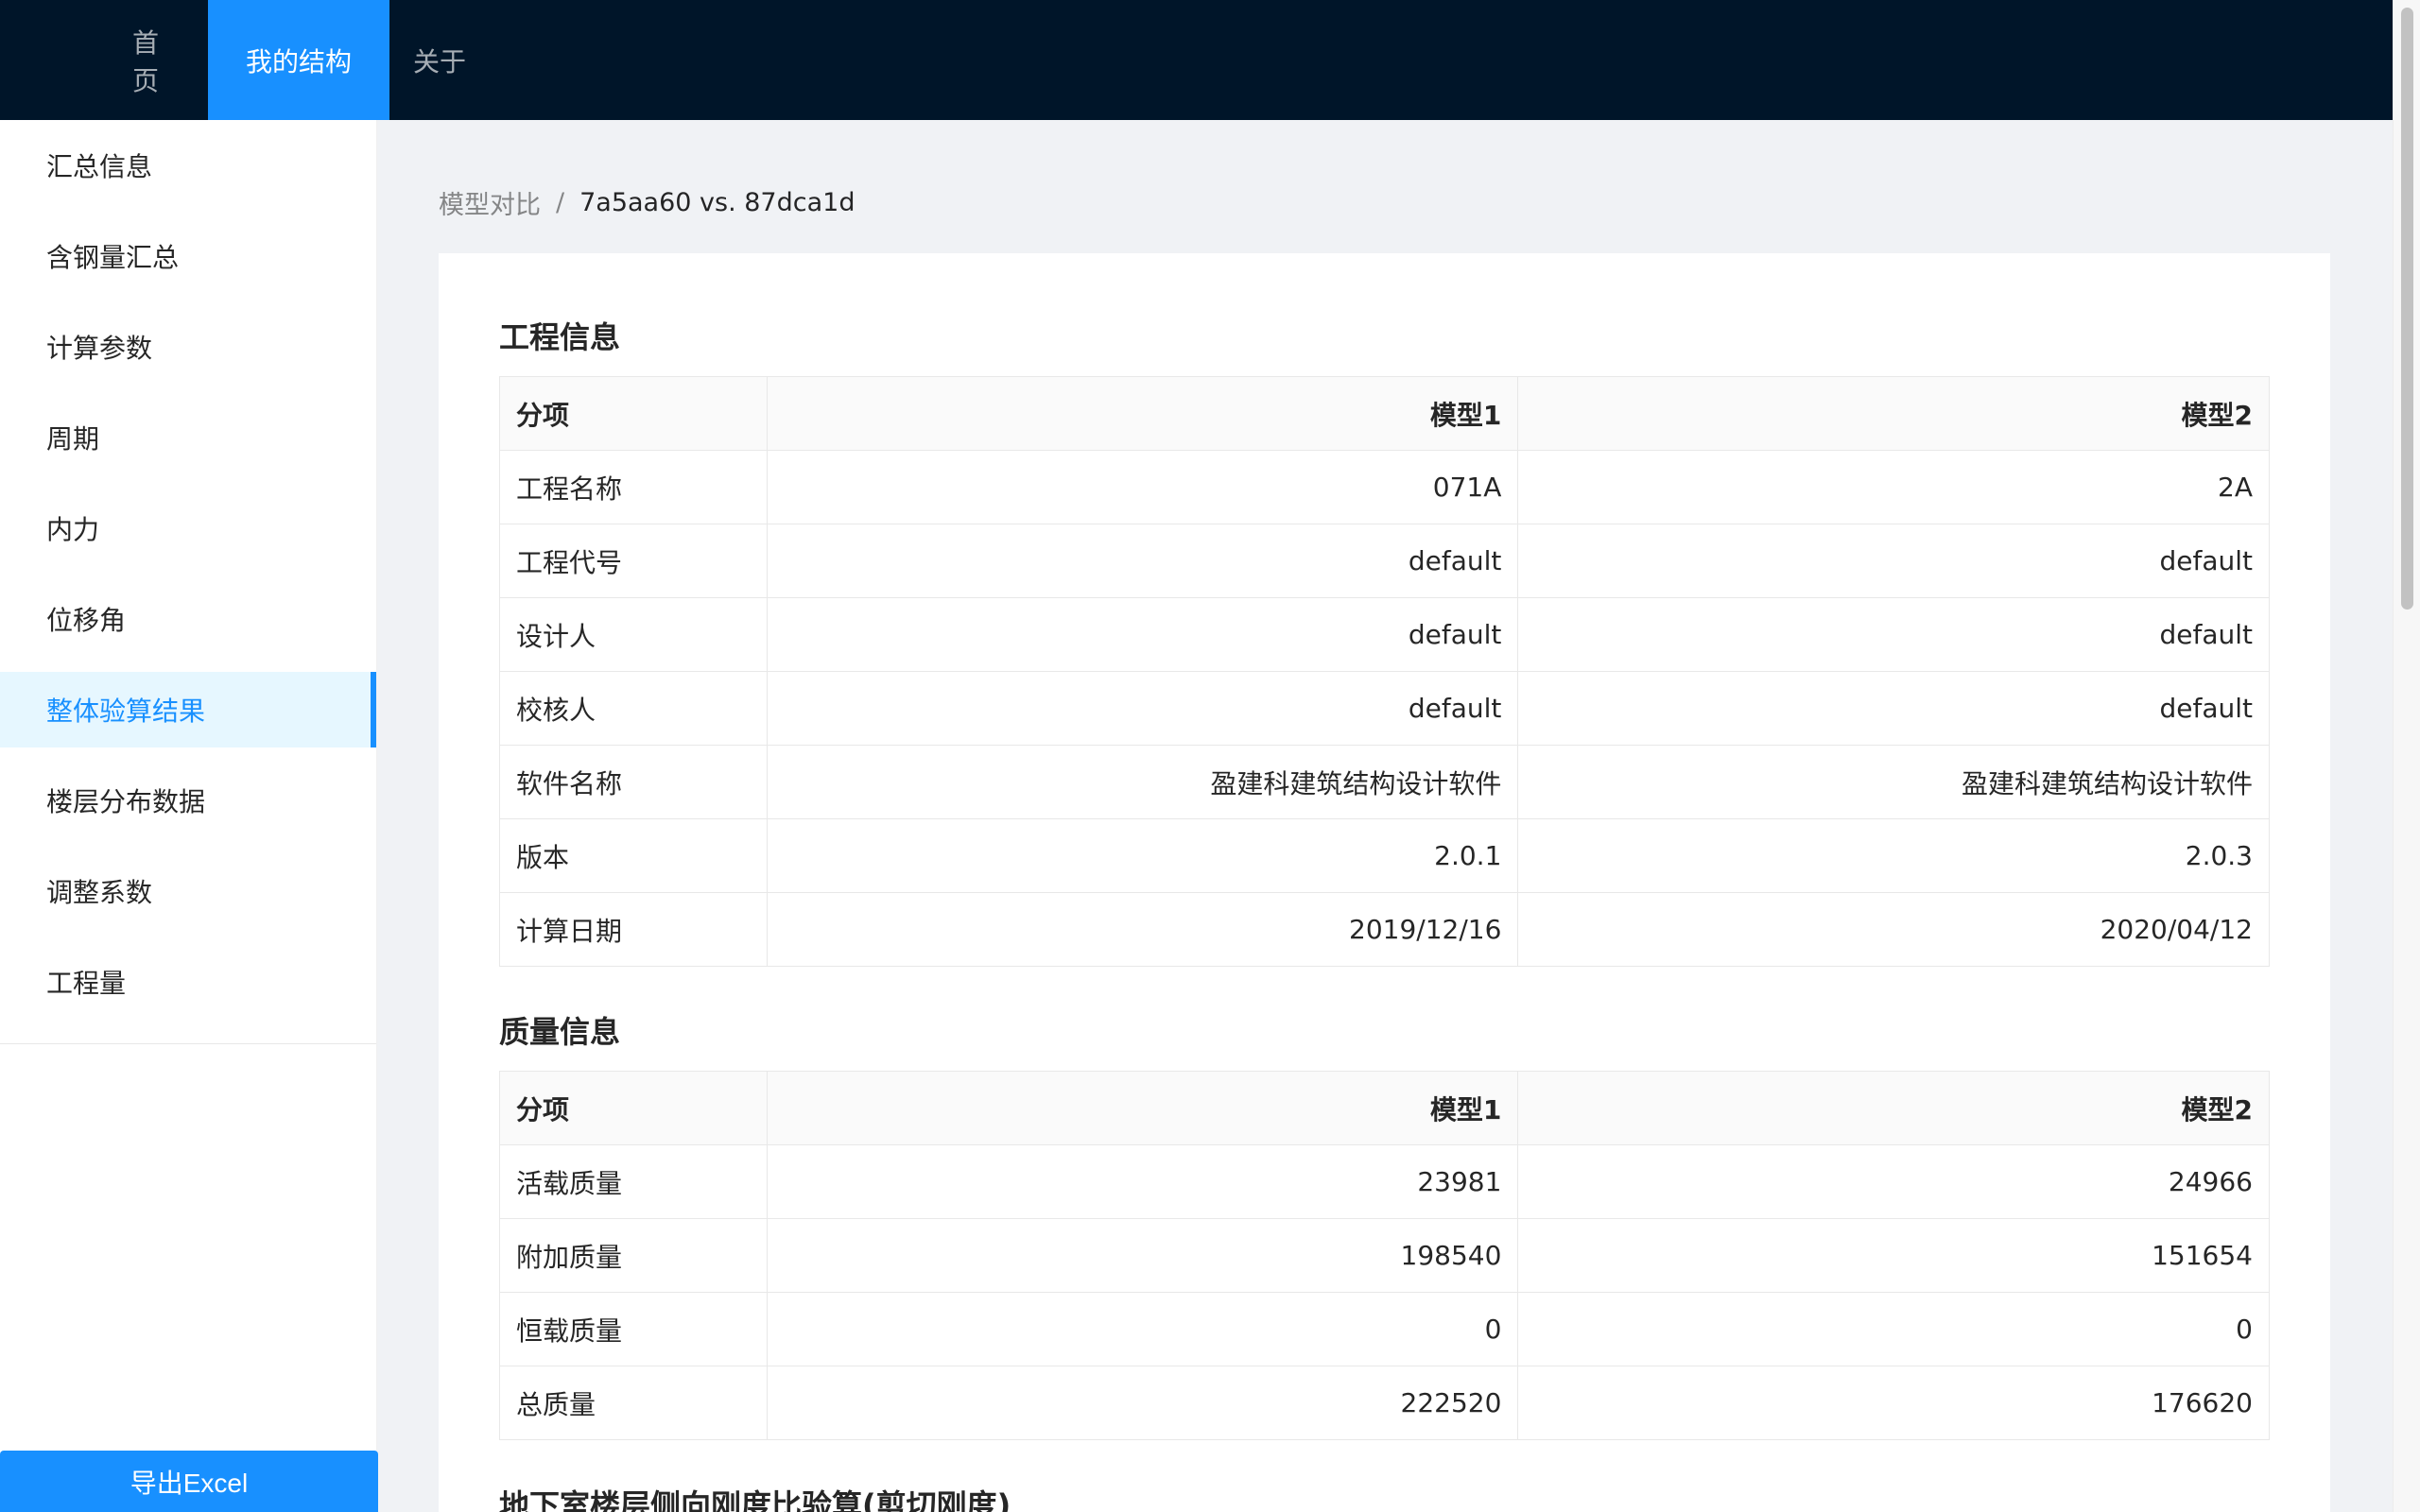 This screenshot has width=2420, height=1512. I want to click on table-row: 工程名称 071A 2A, so click(1384, 487).